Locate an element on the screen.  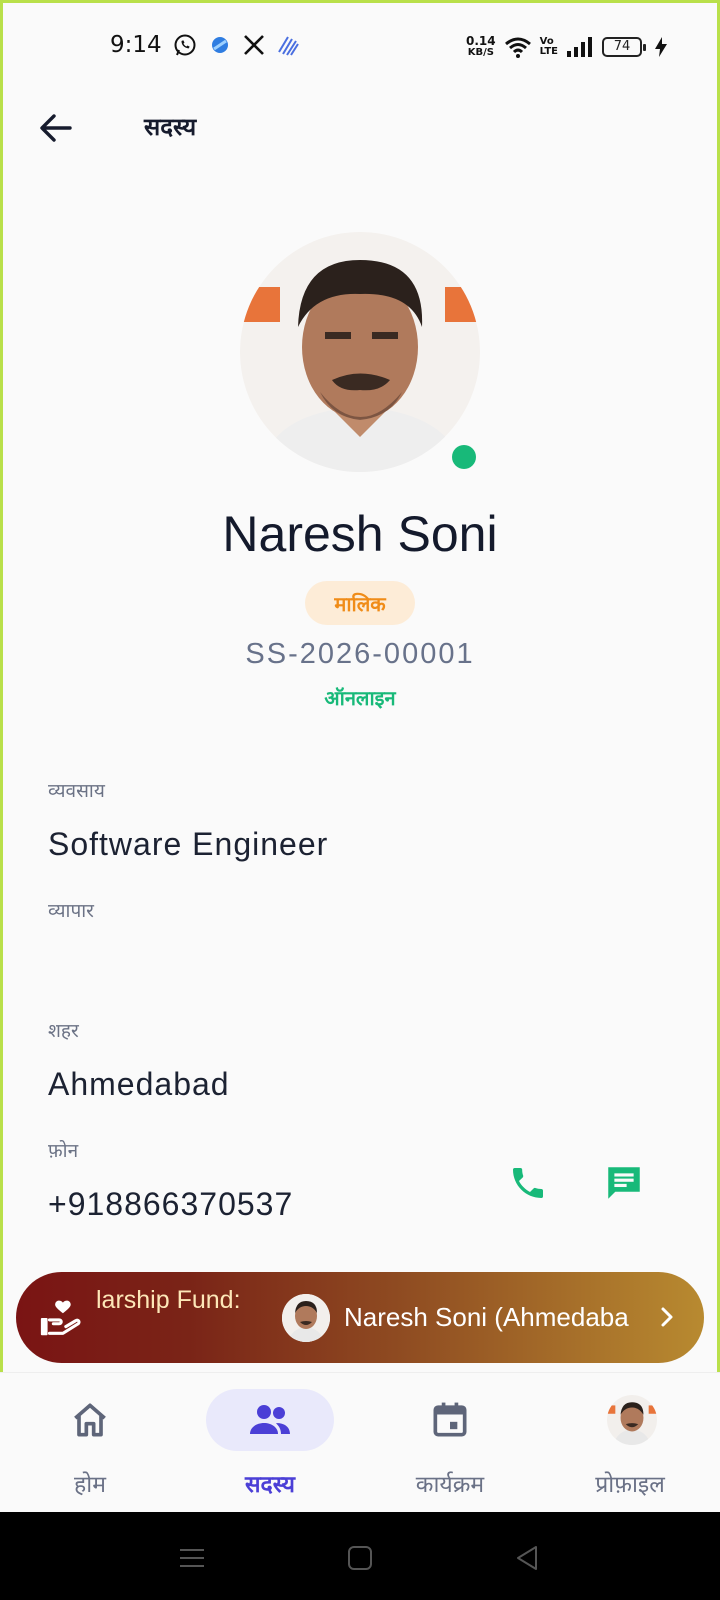
donate-hand-icon is located at coordinates (60, 1318).